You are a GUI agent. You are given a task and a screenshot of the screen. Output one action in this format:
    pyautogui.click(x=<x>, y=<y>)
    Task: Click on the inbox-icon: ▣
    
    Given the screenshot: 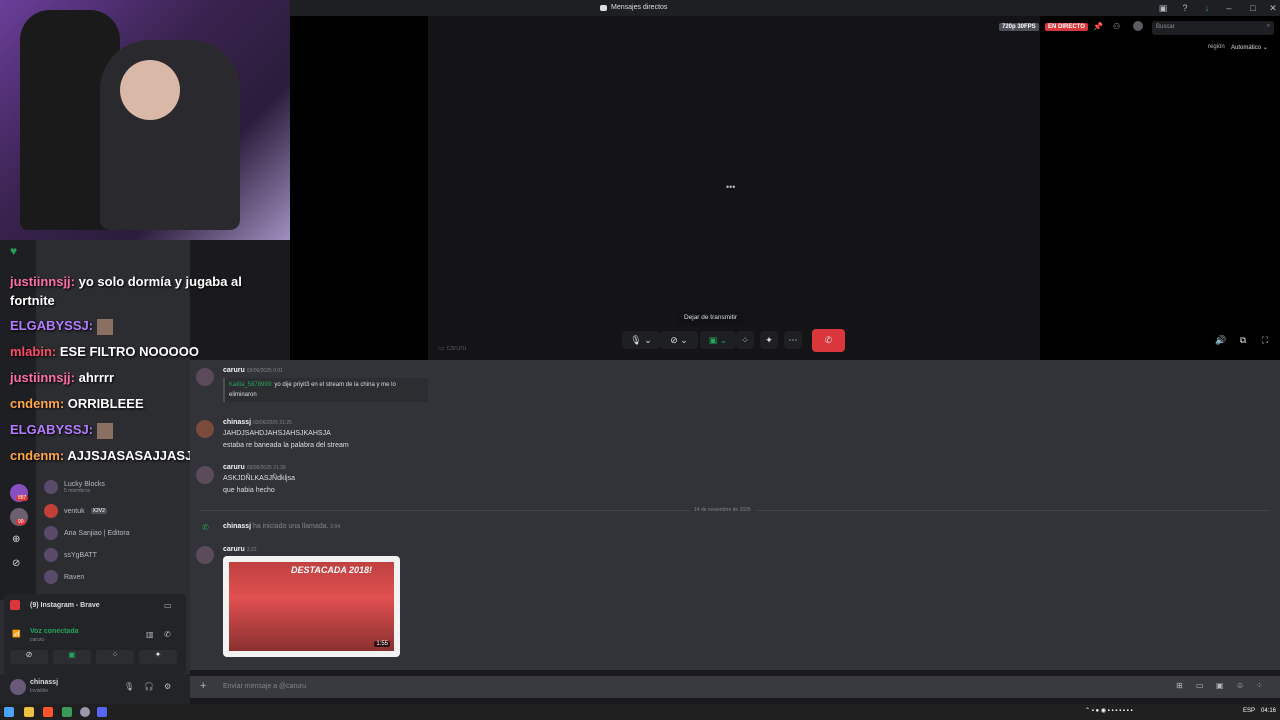 What is the action you would take?
    pyautogui.click(x=1163, y=8)
    